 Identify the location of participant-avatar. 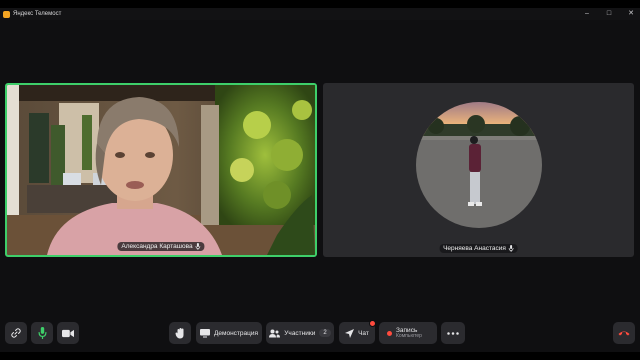
(479, 165).